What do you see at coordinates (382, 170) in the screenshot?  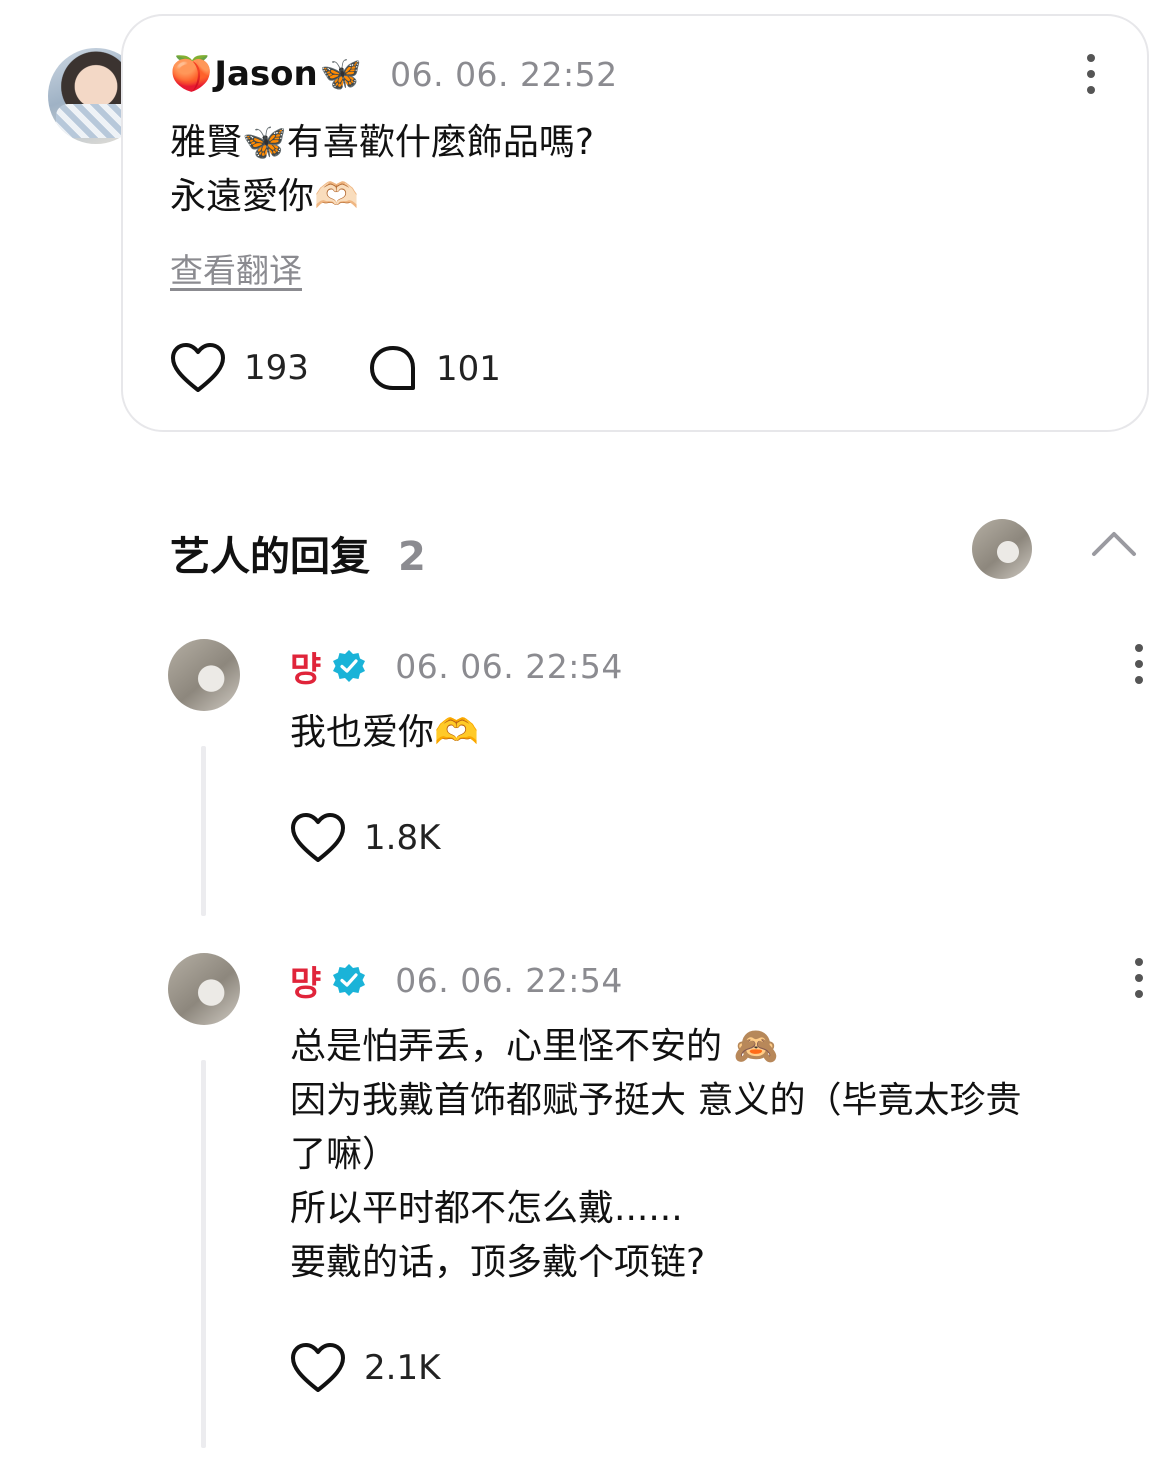 I see `post-body: 雅賢🦋有喜歡什麼飾品嗎? 永遠愛你🫶🏻` at bounding box center [382, 170].